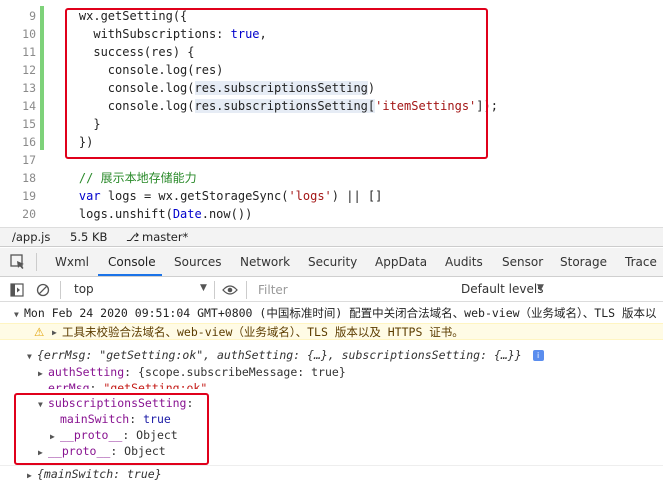 The width and height of the screenshot is (663, 481). Describe the element at coordinates (133, 237) in the screenshot. I see `branch-icon: ⎇` at that location.